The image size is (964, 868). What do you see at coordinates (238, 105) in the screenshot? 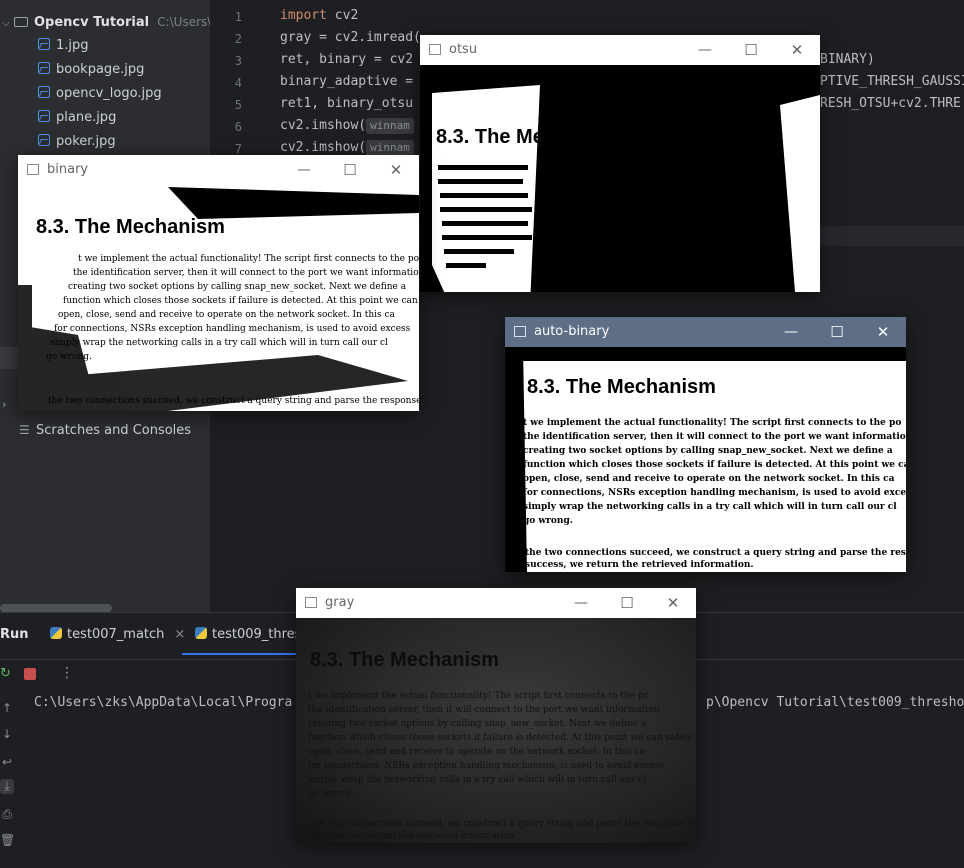
I see `line-number: 5` at bounding box center [238, 105].